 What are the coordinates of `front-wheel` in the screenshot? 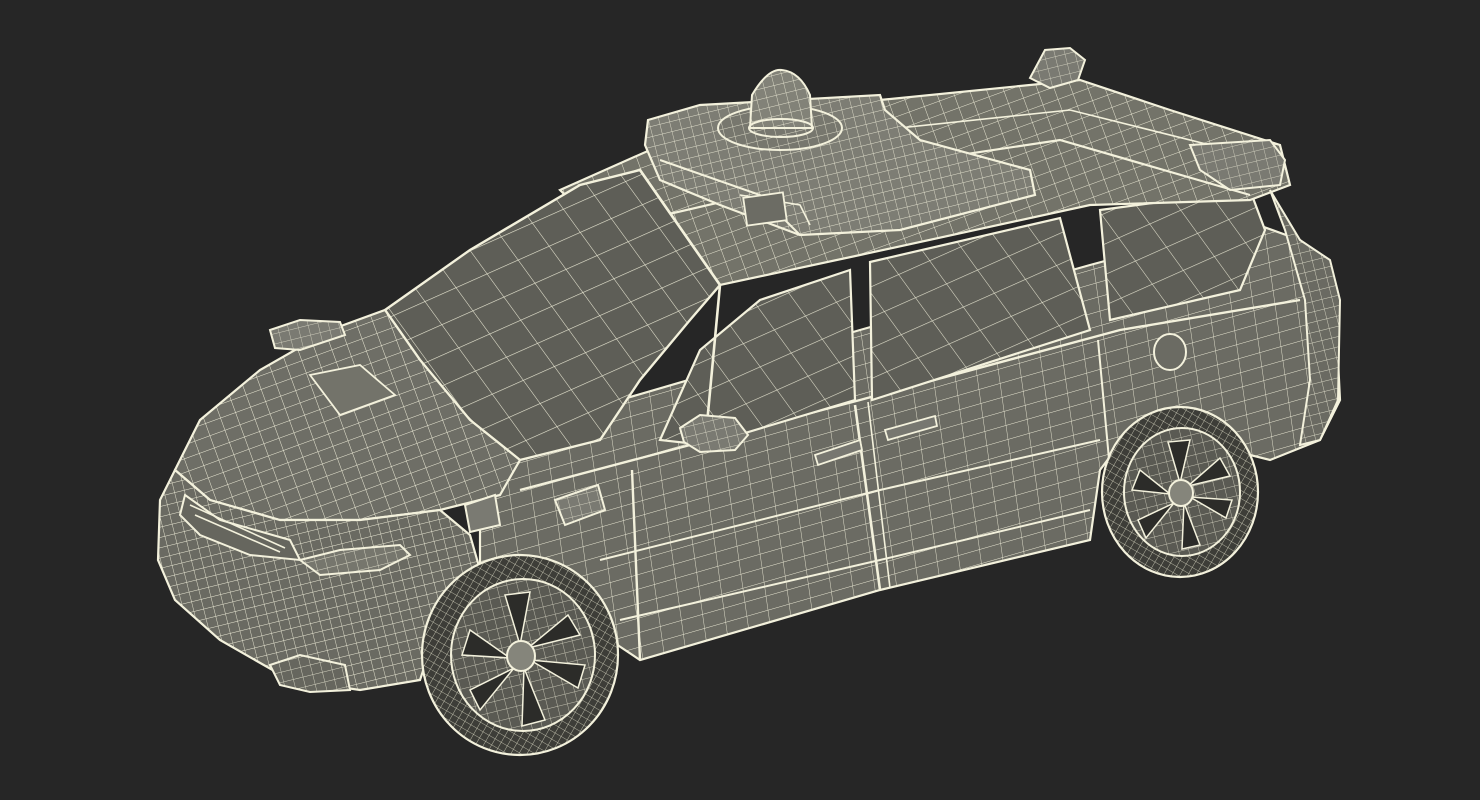 It's located at (520, 655).